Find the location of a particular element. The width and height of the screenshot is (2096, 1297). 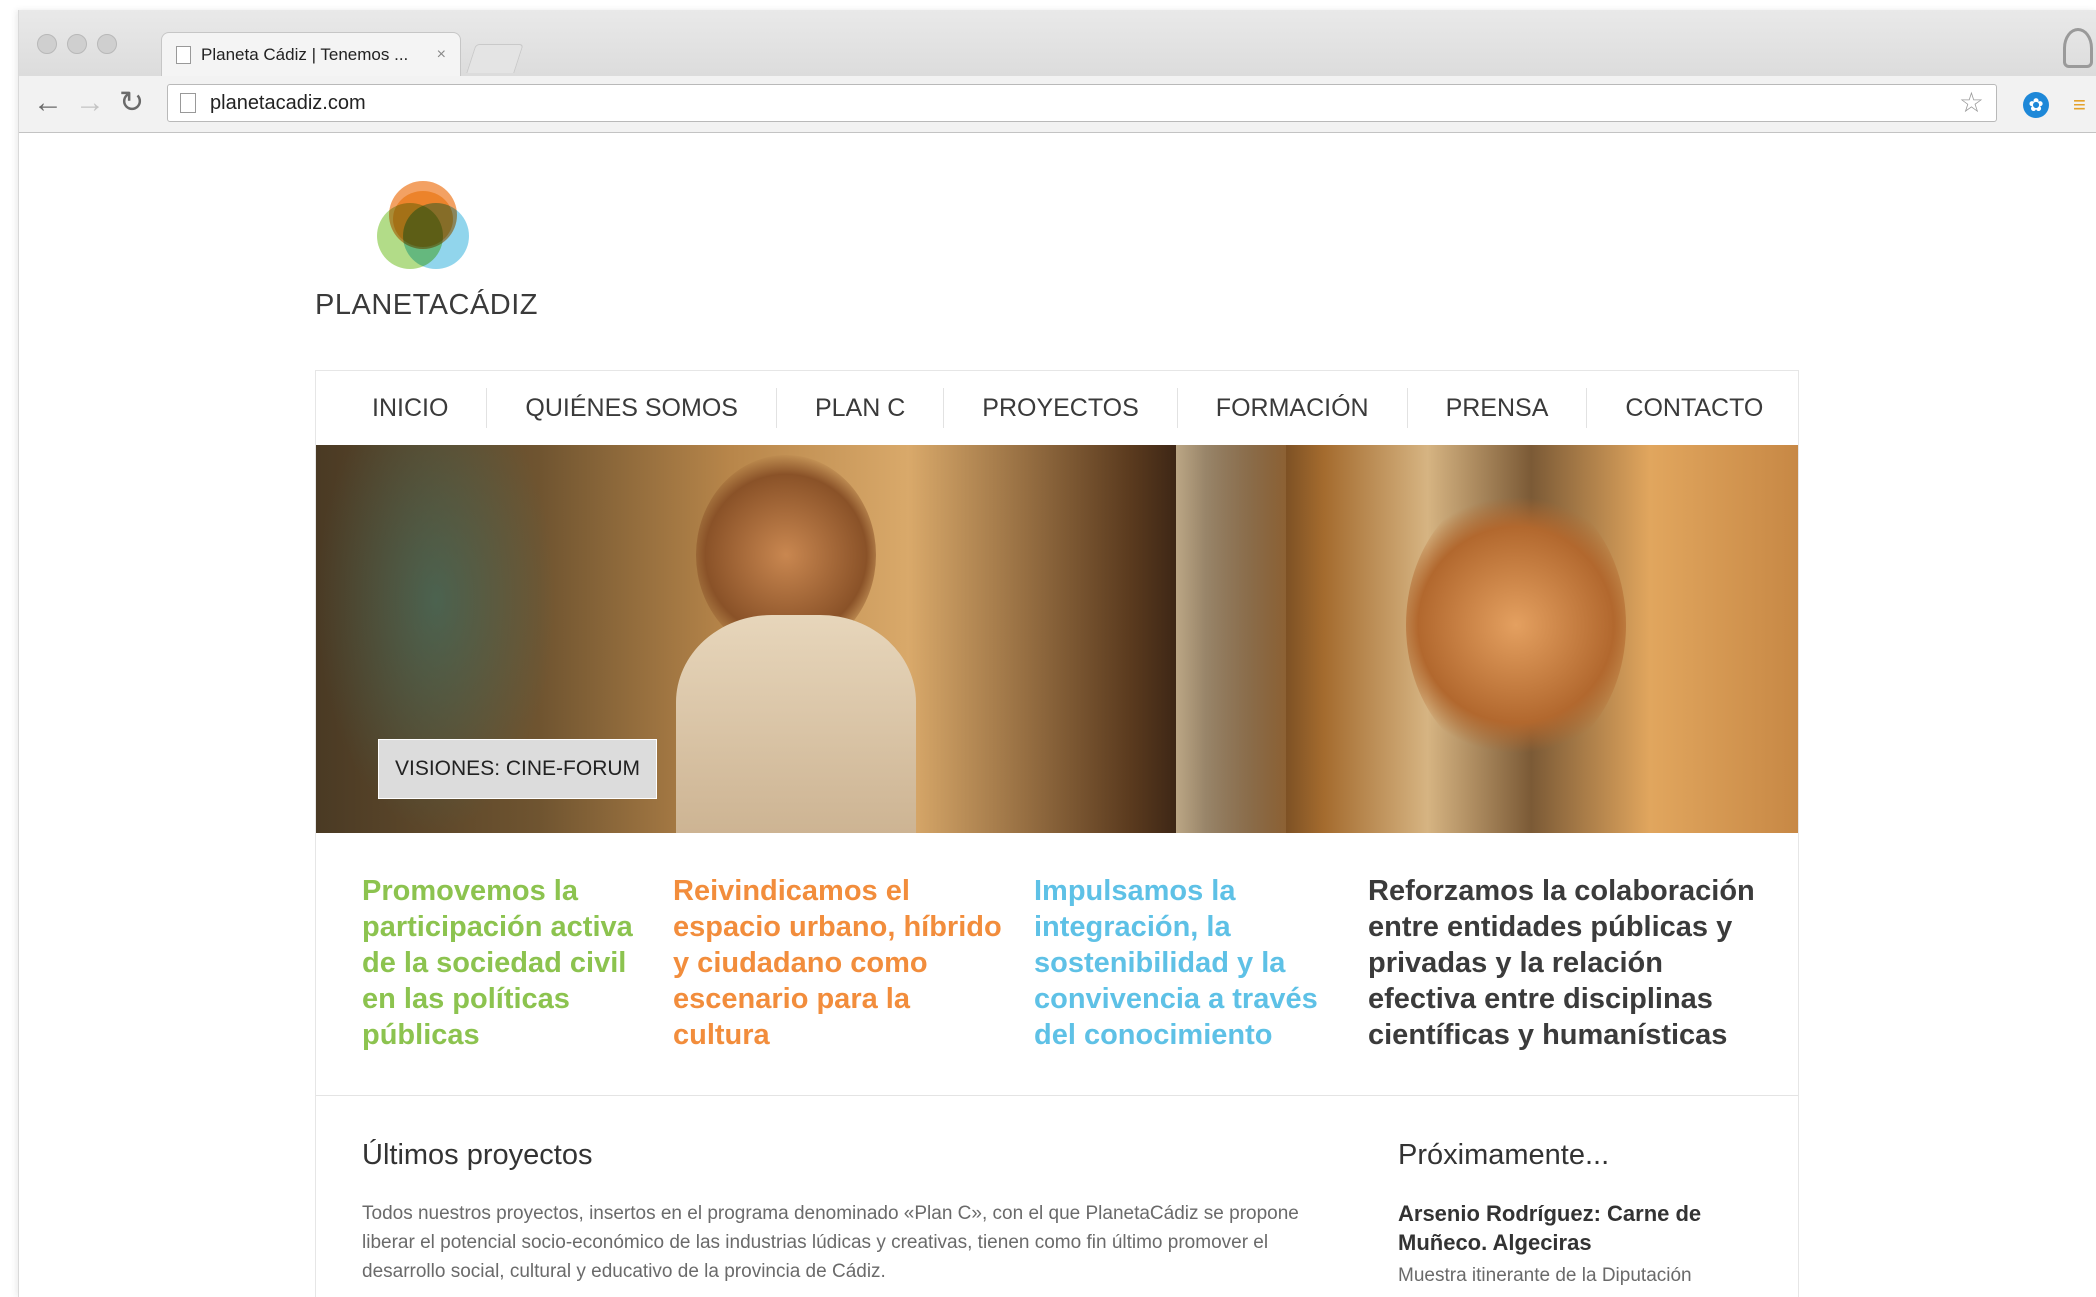

title-bar: Planeta Cádiz | Tenemos ... × is located at coordinates (1057, 43).